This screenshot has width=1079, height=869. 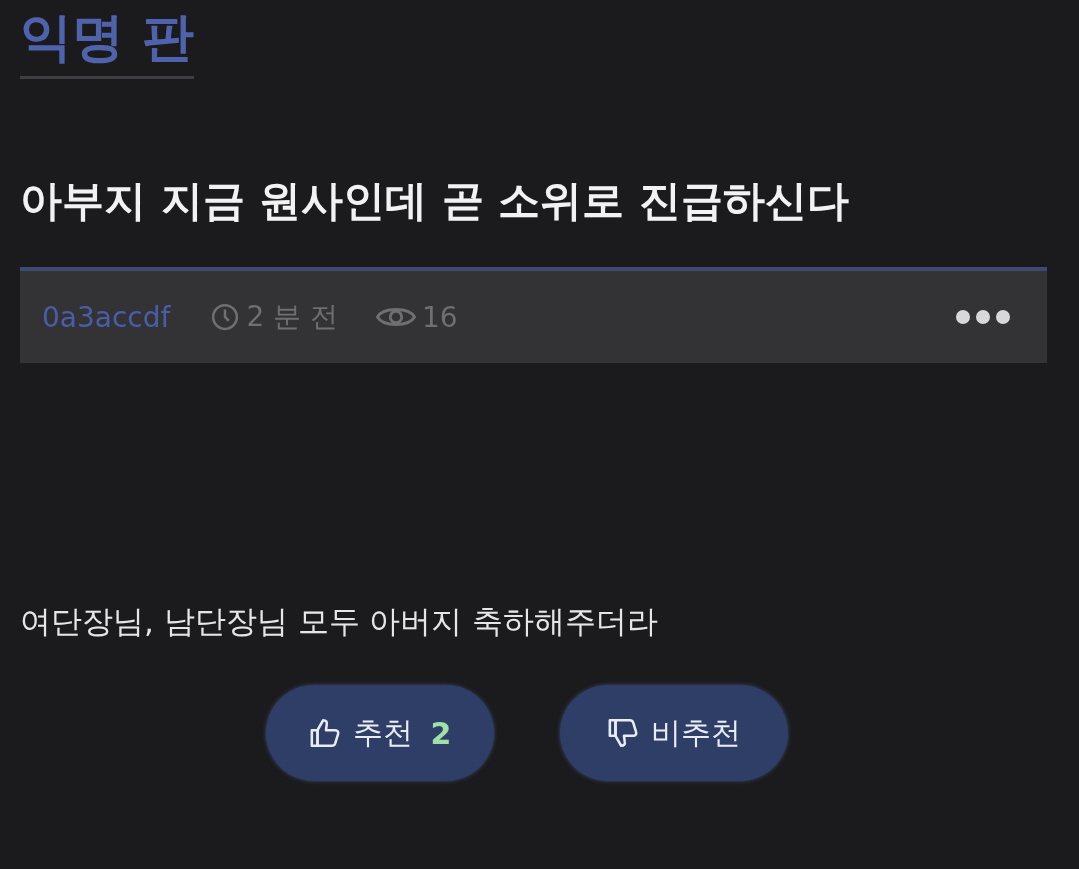 I want to click on recommend-button: 추천 2, so click(x=380, y=733).